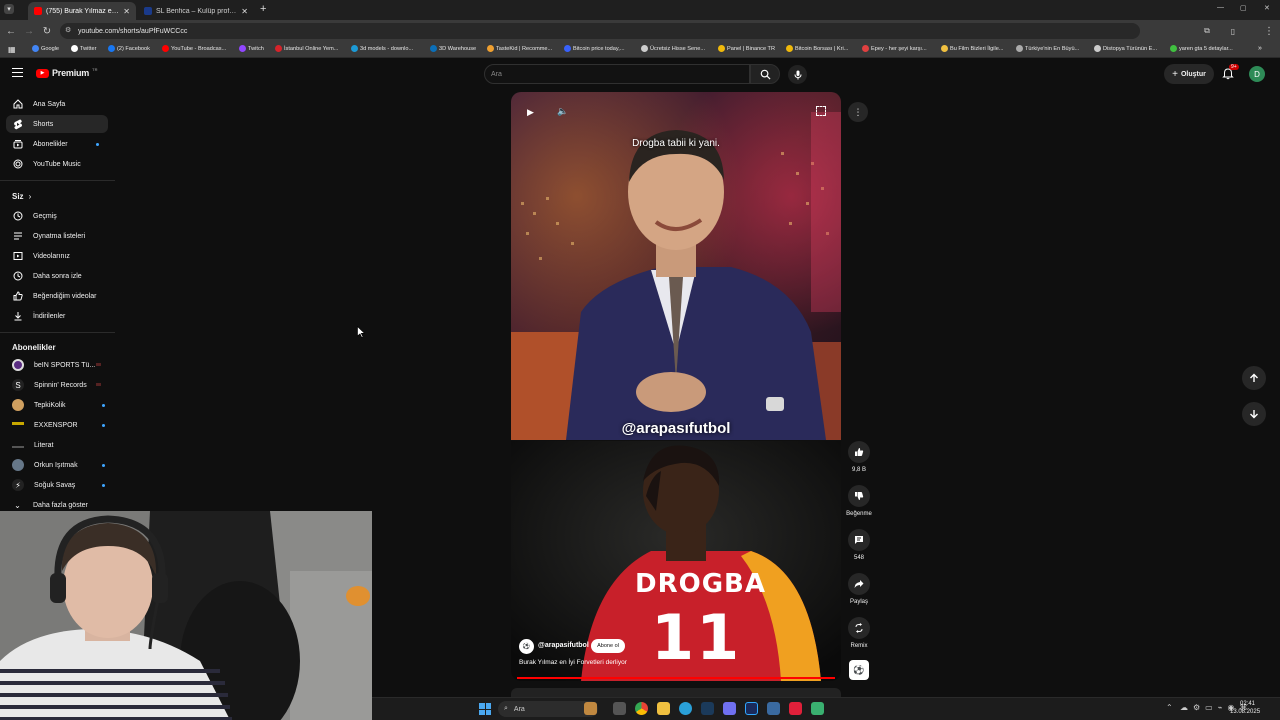 The height and width of the screenshot is (720, 1280). I want to click on browser-tab: (755) Burak Yılmaz en İyi Forvet ✕, so click(82, 11).